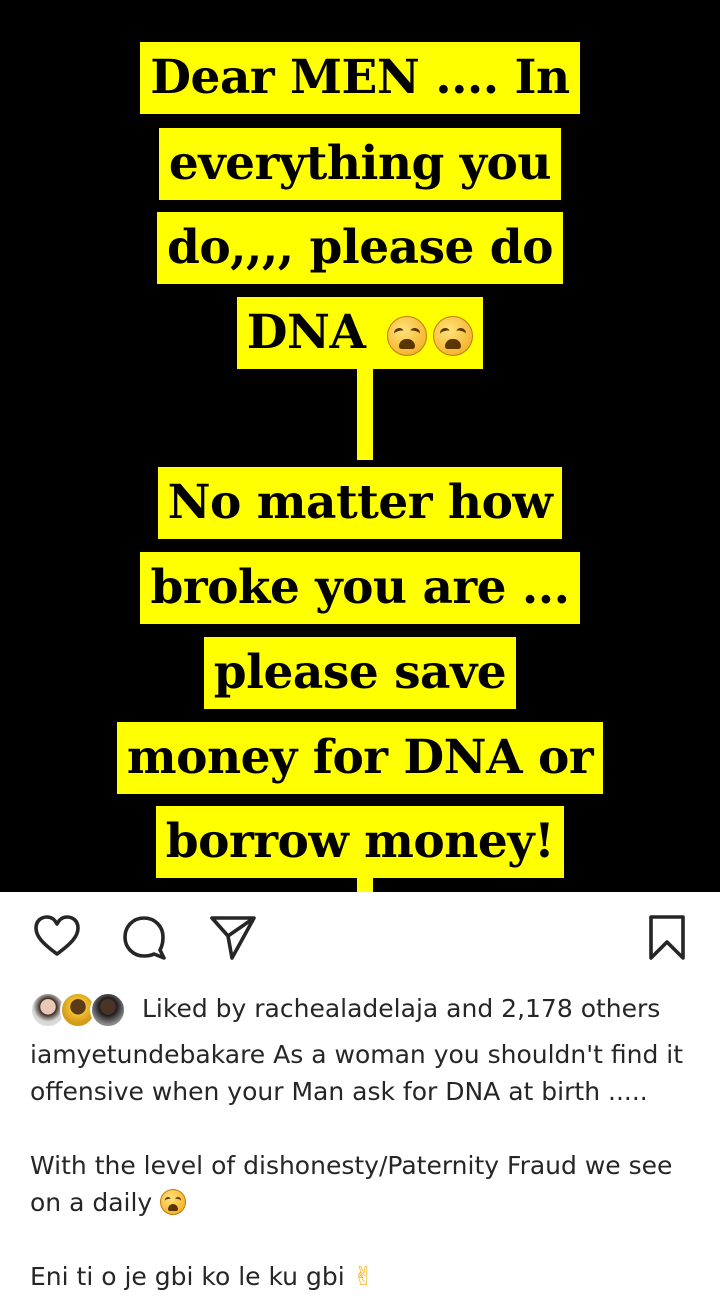  I want to click on meme-text: do,,,, please do, so click(360, 248).